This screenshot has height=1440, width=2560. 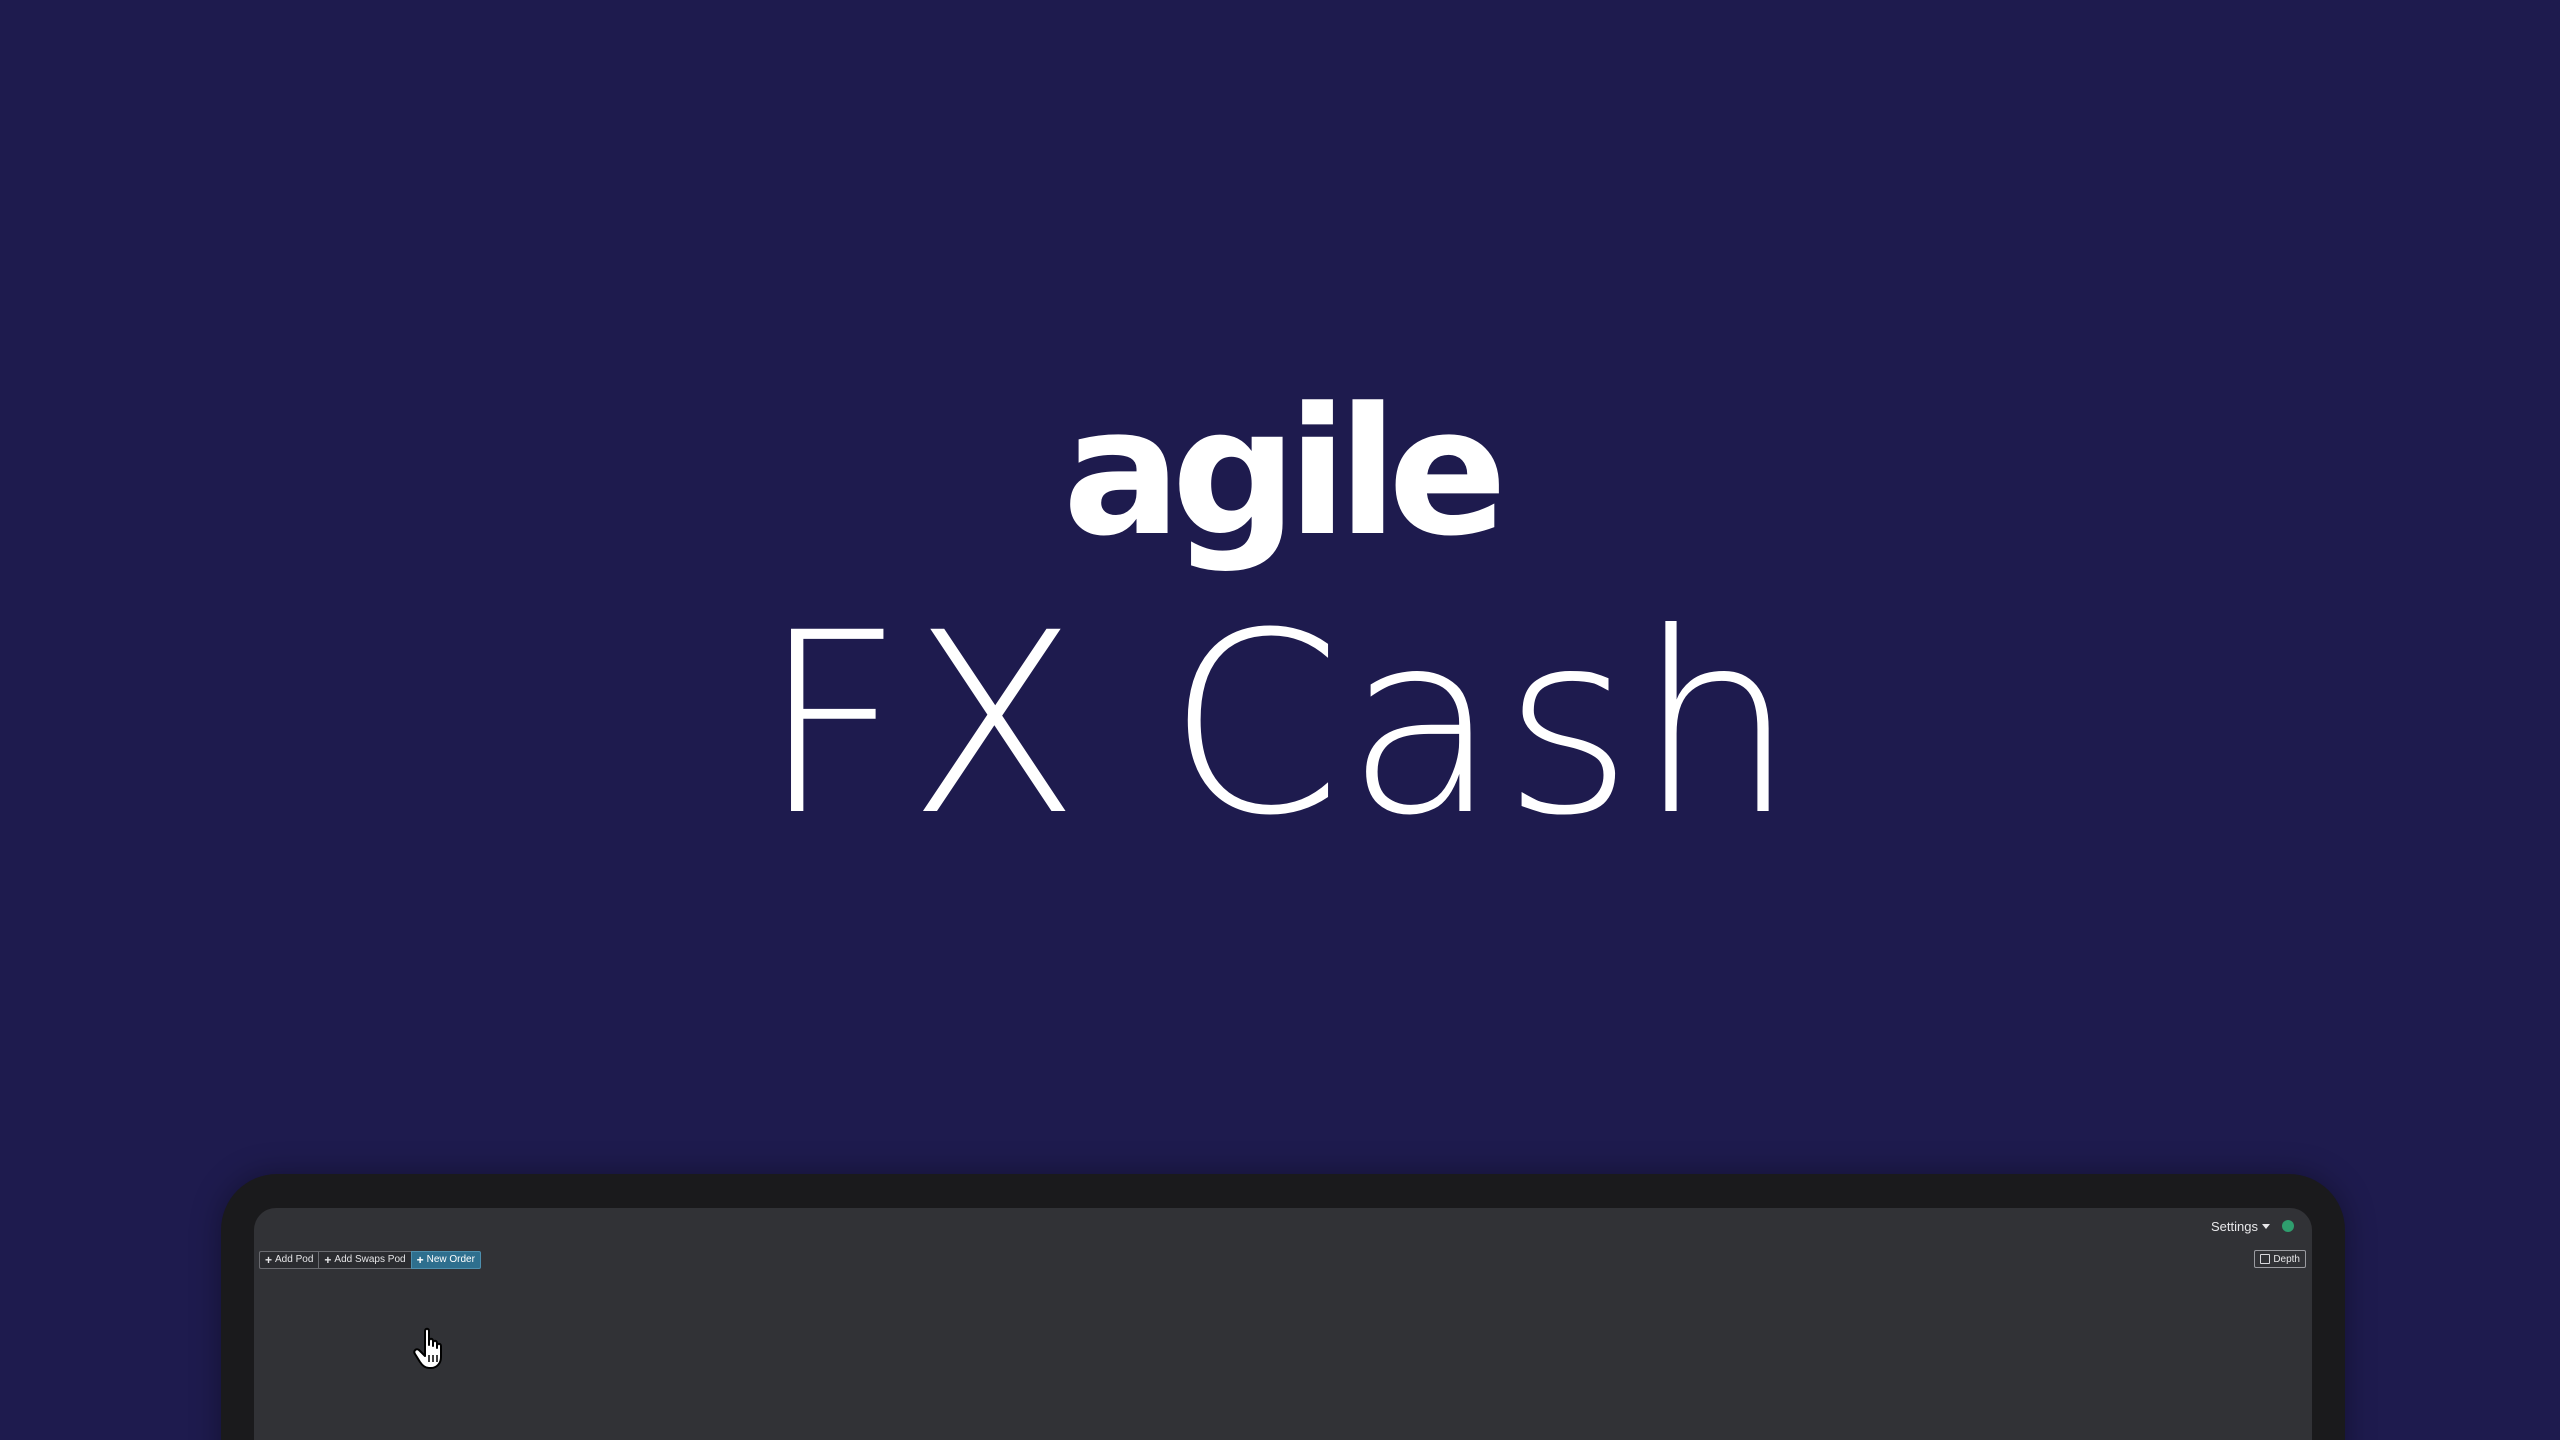 What do you see at coordinates (427, 1348) in the screenshot?
I see `hand-pointer-icon` at bounding box center [427, 1348].